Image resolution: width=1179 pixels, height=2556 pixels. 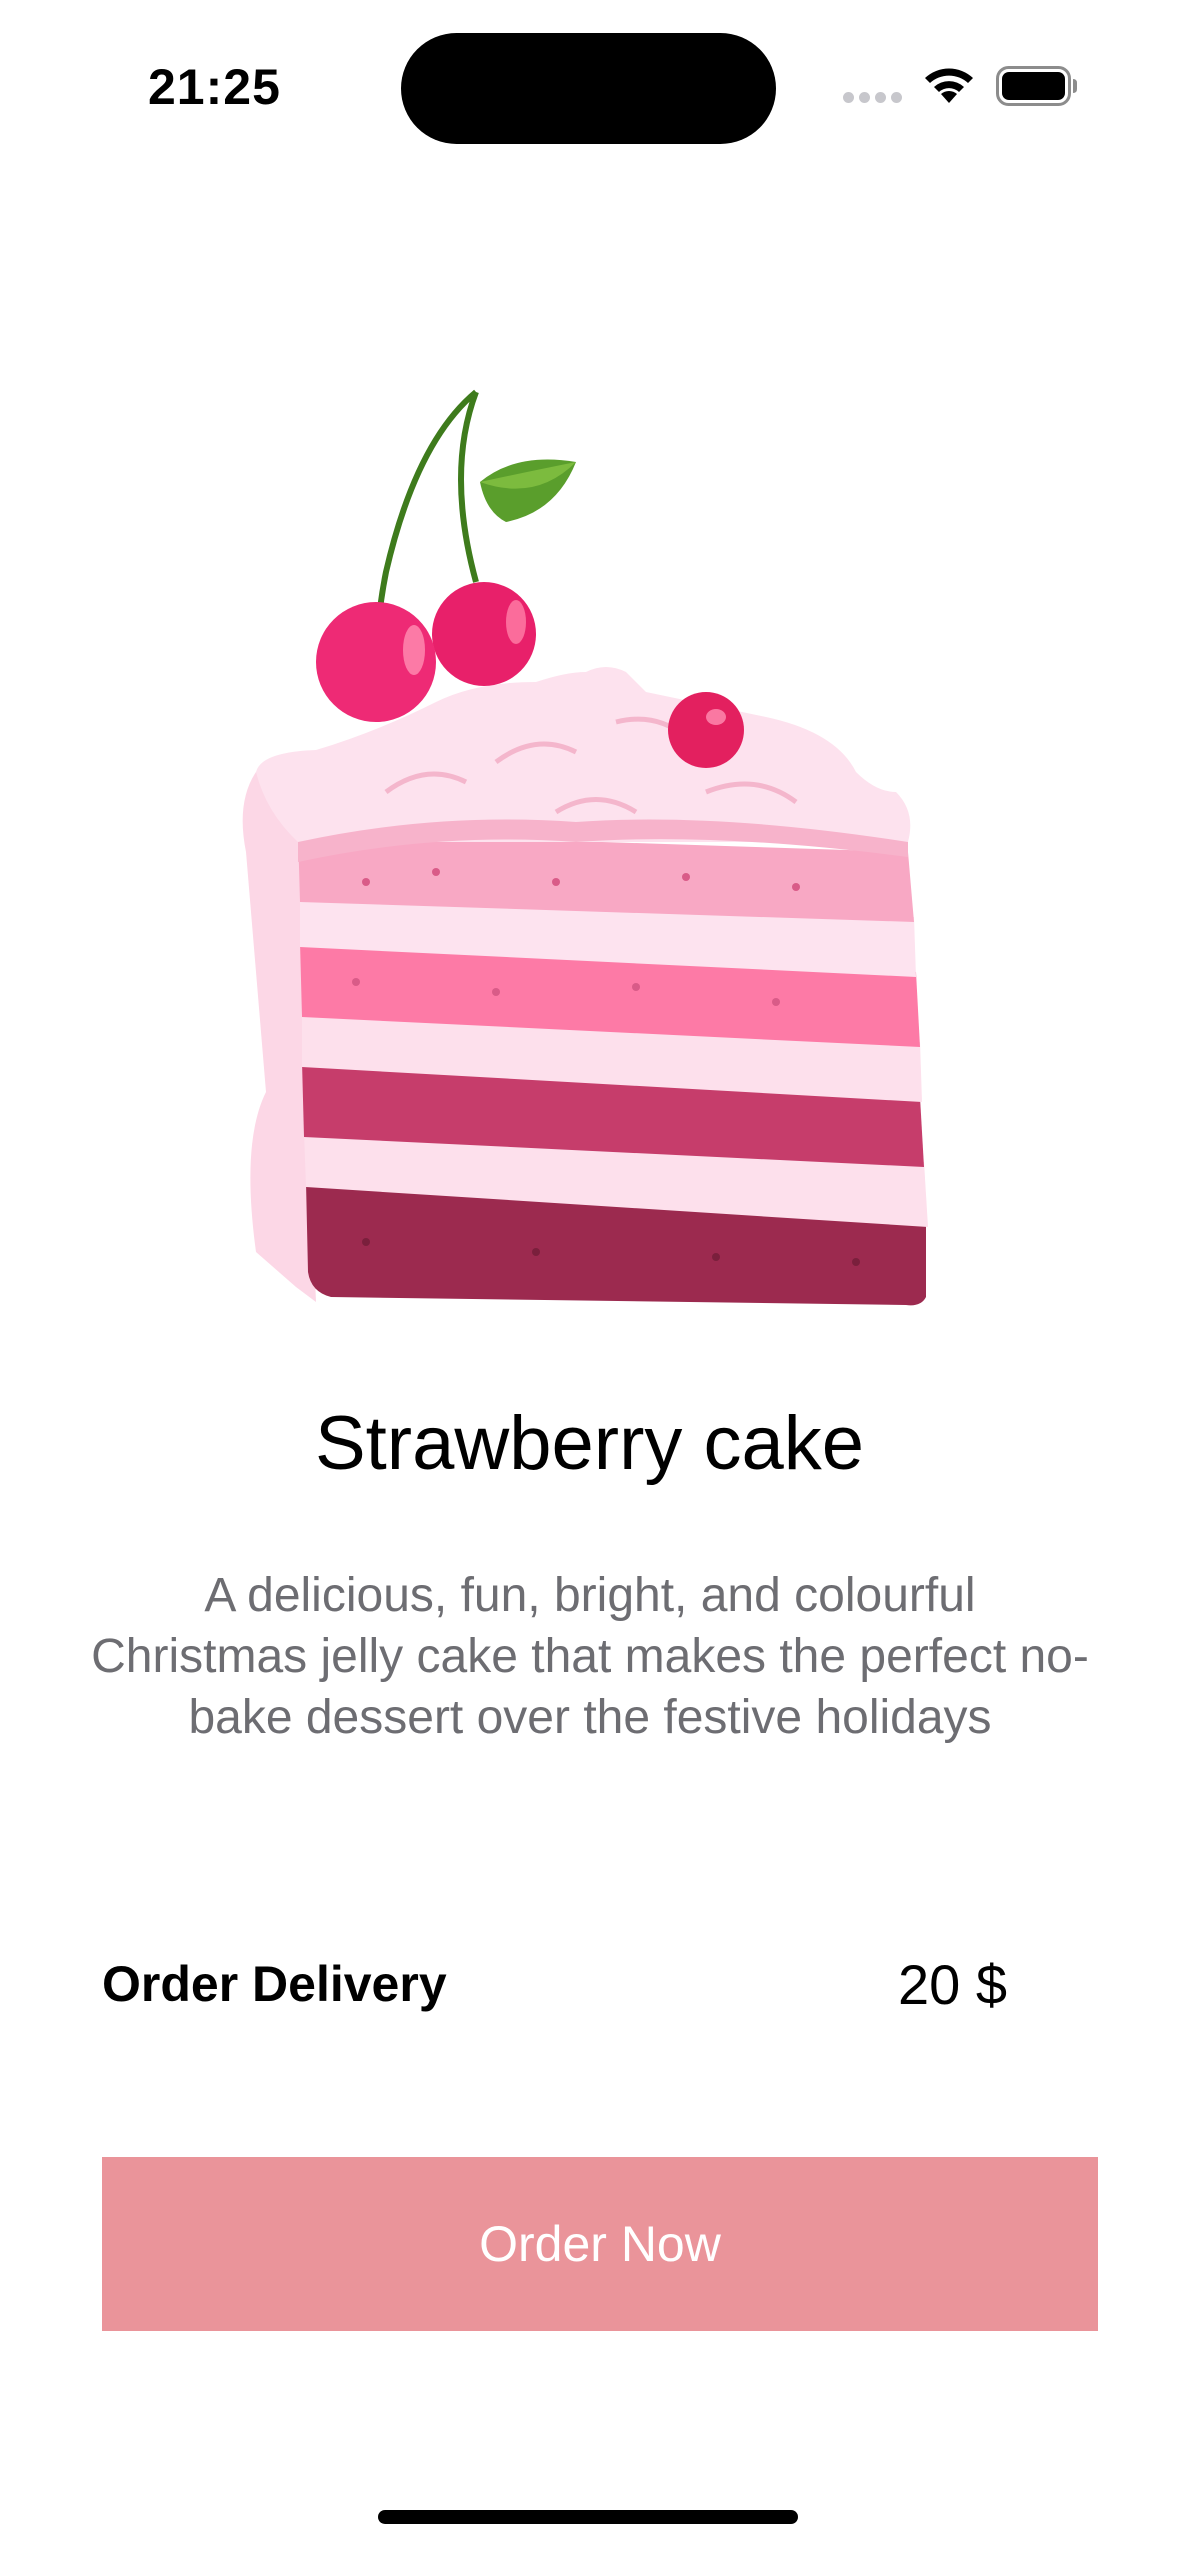 What do you see at coordinates (949, 85) in the screenshot?
I see `wifi-icon` at bounding box center [949, 85].